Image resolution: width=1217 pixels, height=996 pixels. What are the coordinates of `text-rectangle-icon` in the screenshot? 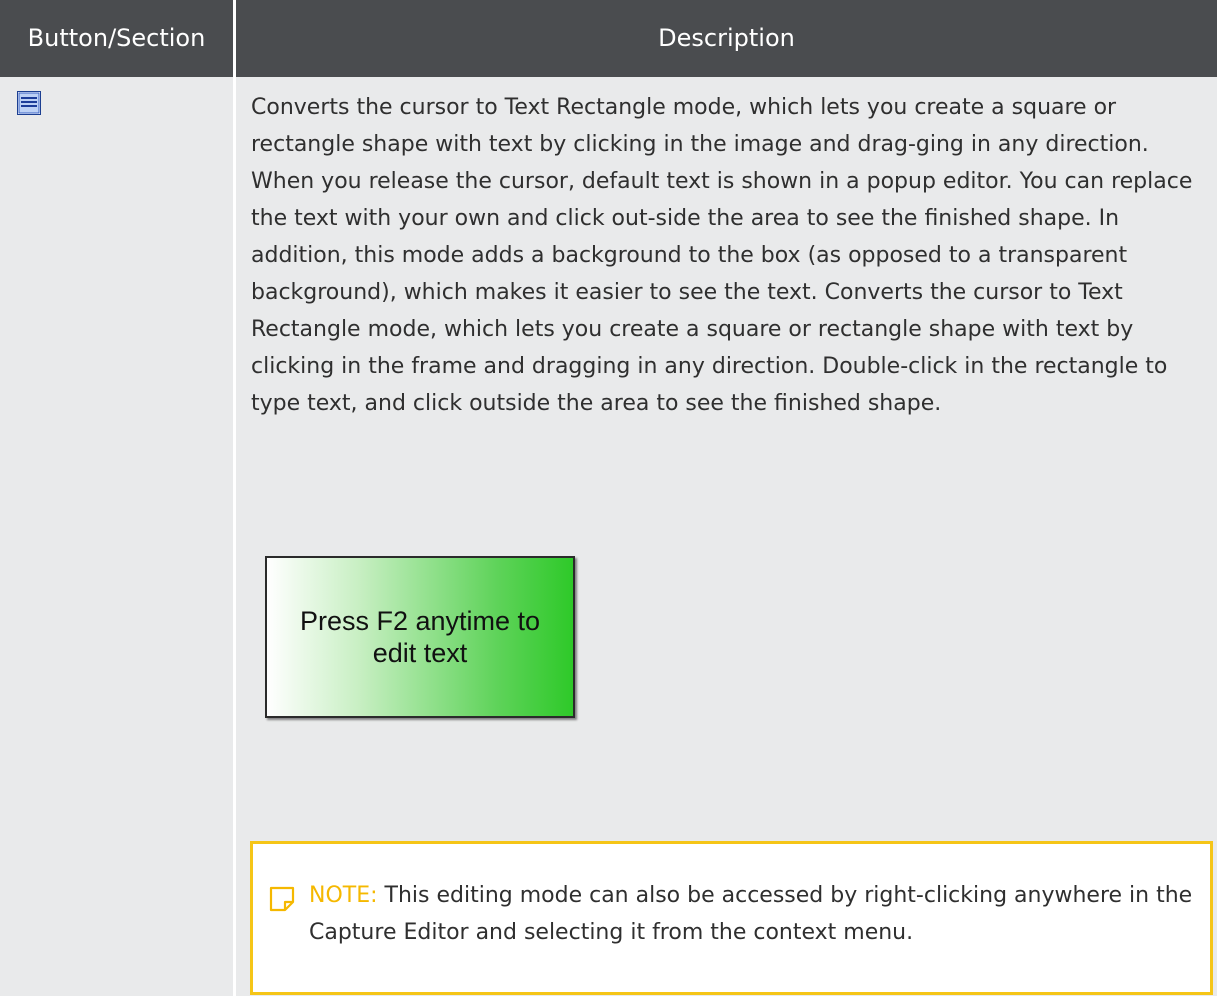 It's located at (29, 103).